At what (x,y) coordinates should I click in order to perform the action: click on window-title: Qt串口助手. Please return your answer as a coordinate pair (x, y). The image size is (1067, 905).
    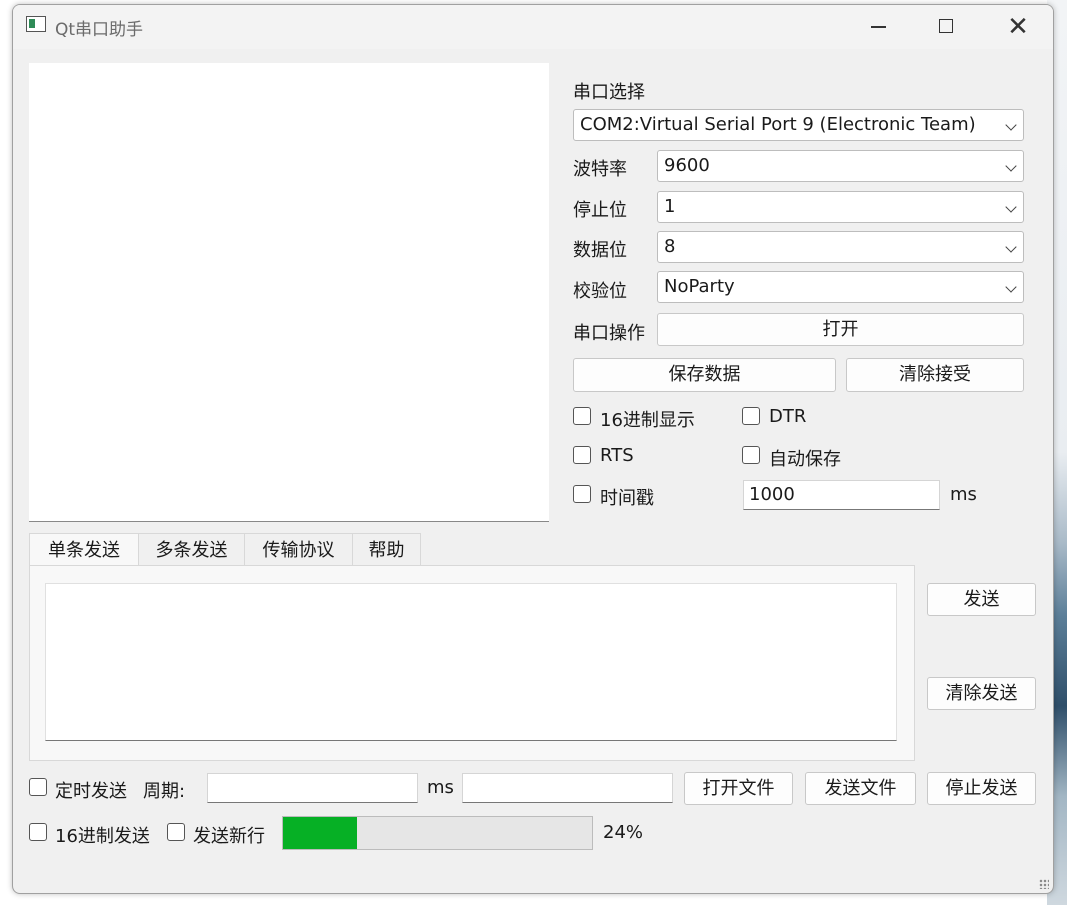
    Looking at the image, I should click on (99, 30).